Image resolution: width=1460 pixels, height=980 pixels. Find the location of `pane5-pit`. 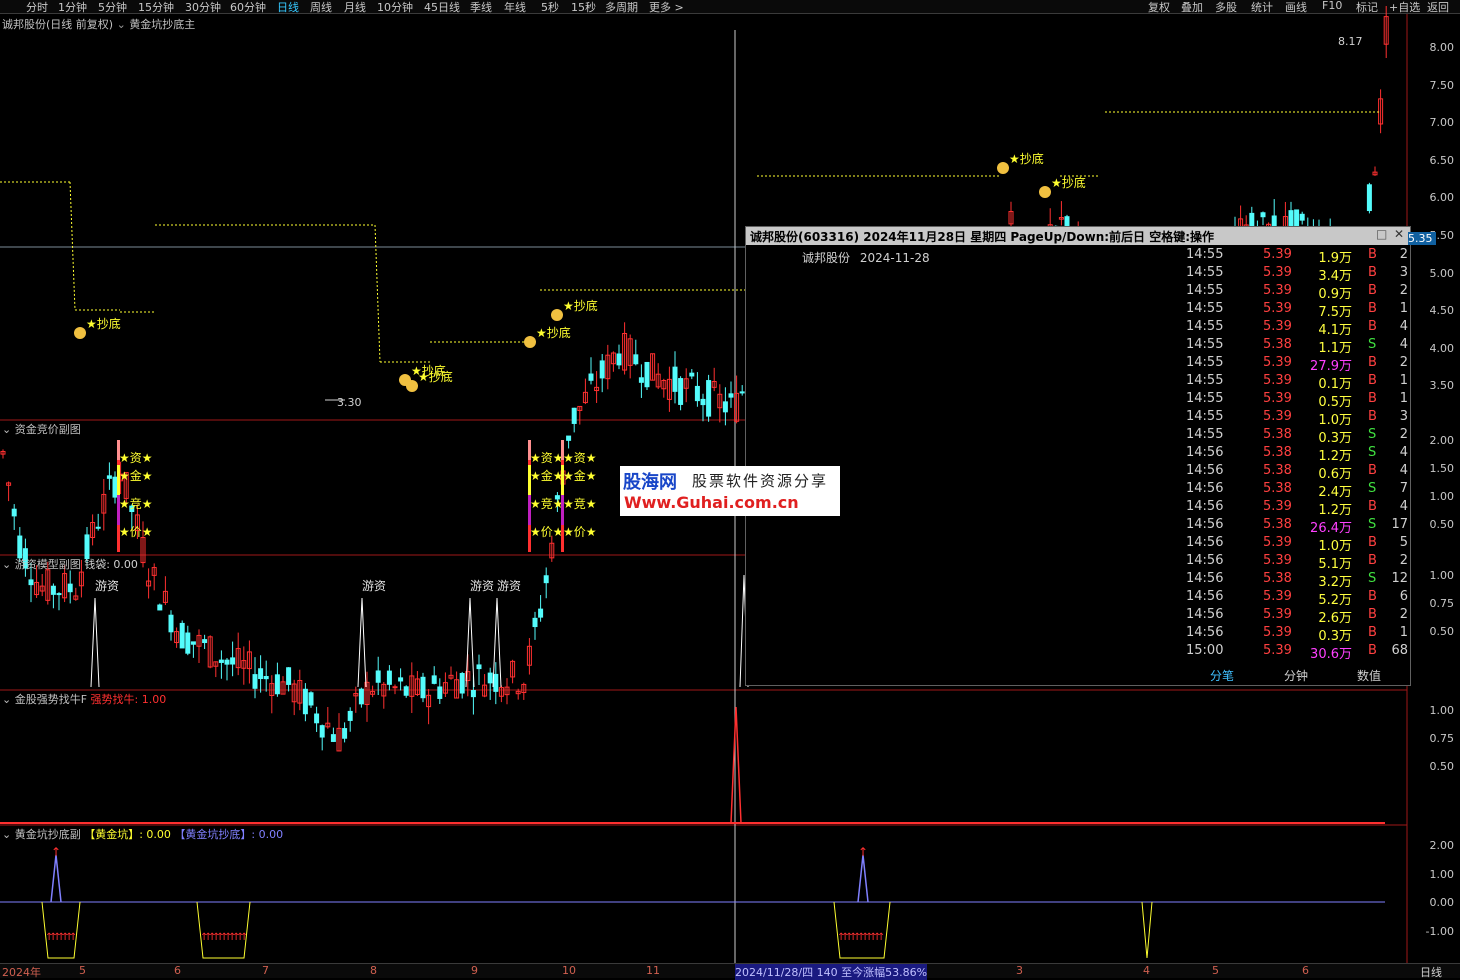

pane5-pit is located at coordinates (61, 930).